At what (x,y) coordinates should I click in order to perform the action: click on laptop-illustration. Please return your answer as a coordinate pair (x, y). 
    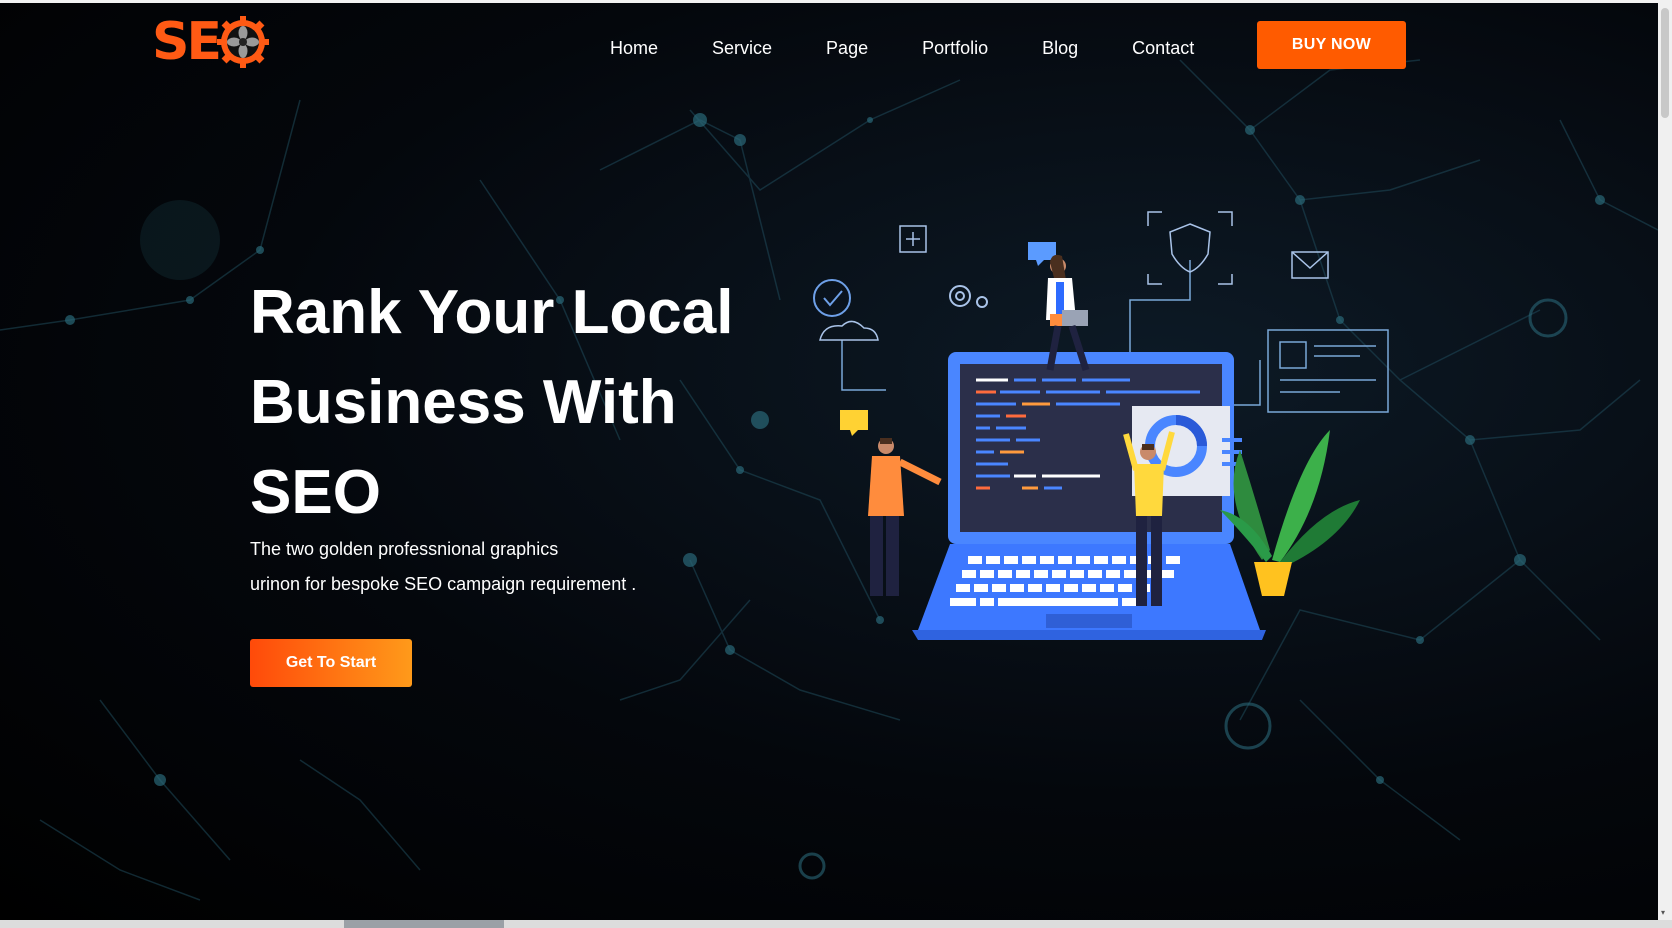
    Looking at the image, I should click on (1089, 496).